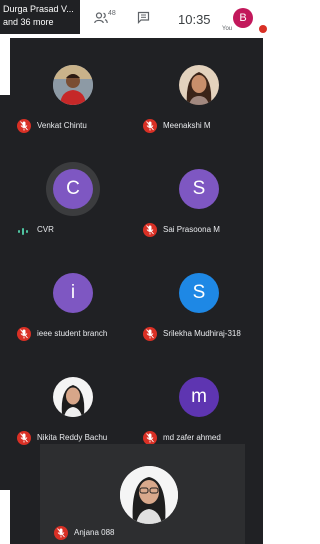  Describe the element at coordinates (24, 231) in the screenshot. I see `speaking-indicator-icon` at that location.